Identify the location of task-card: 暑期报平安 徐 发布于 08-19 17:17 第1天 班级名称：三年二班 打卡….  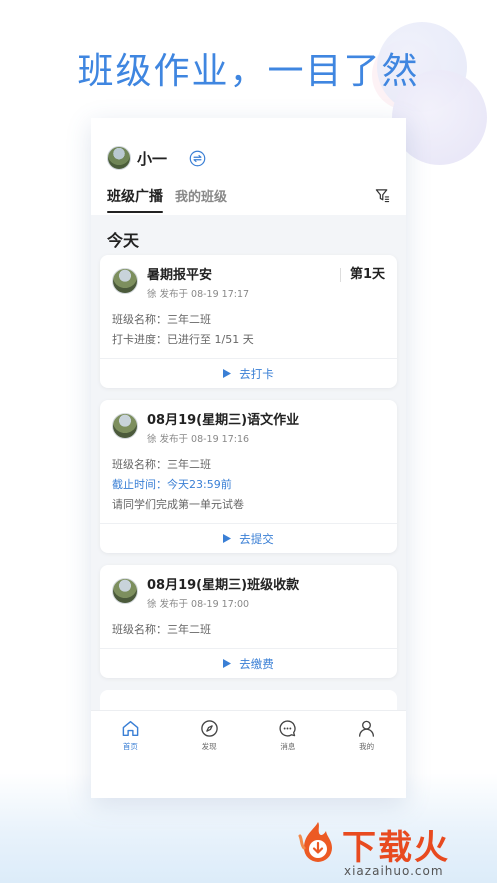
(248, 321).